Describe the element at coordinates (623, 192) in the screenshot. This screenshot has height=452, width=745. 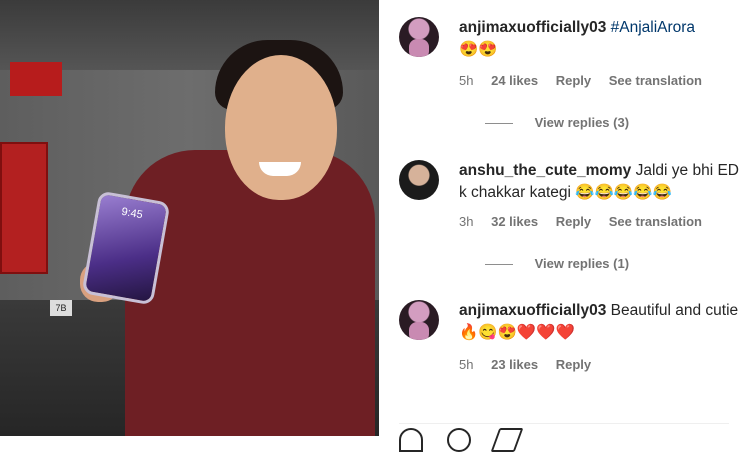
I see `comment-emoji: 😂😂😂😂😂` at that location.